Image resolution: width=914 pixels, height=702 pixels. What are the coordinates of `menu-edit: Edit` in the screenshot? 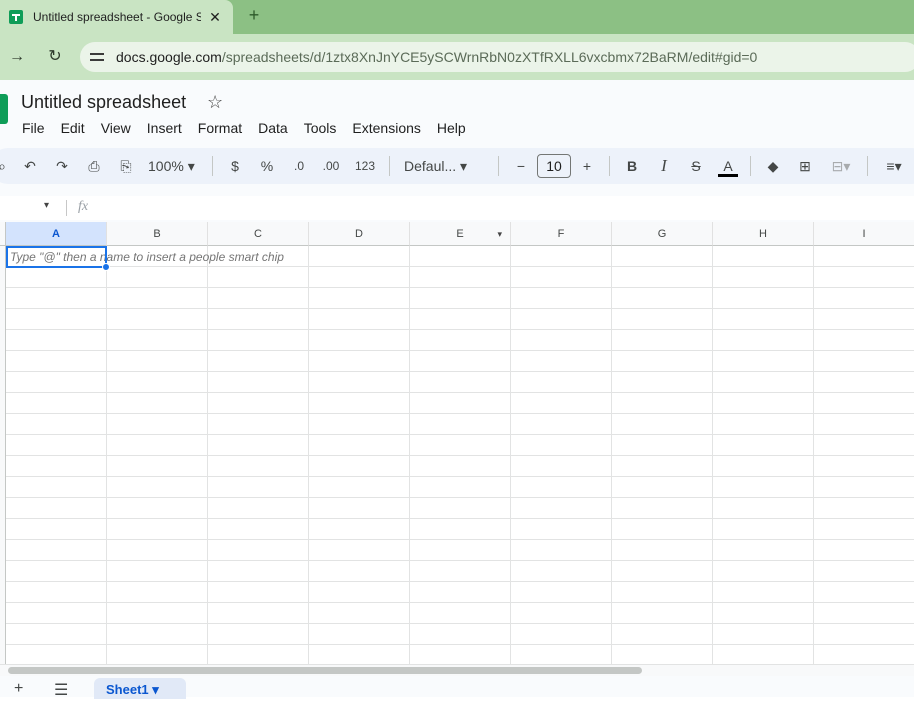 It's located at (73, 128).